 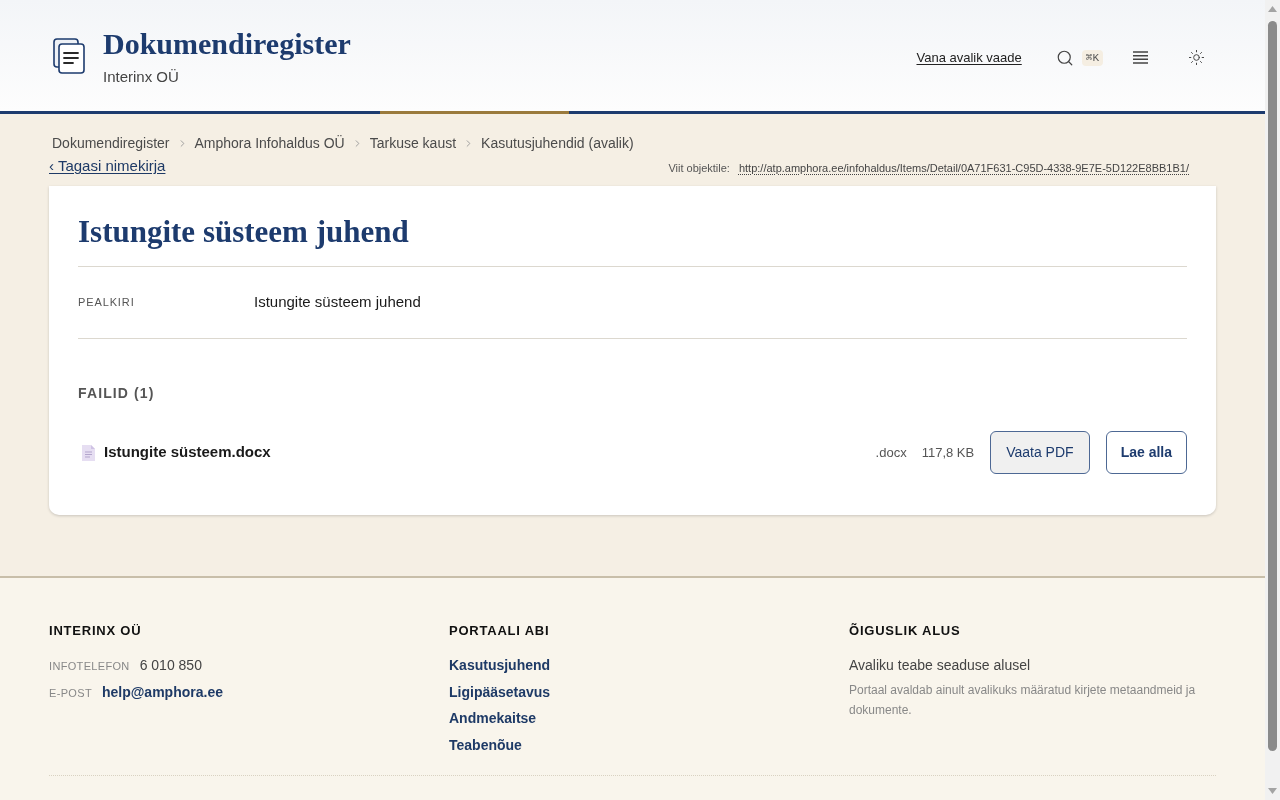 I want to click on breadcrumb-link: Amphora Infohaldus OÜ, so click(x=269, y=143).